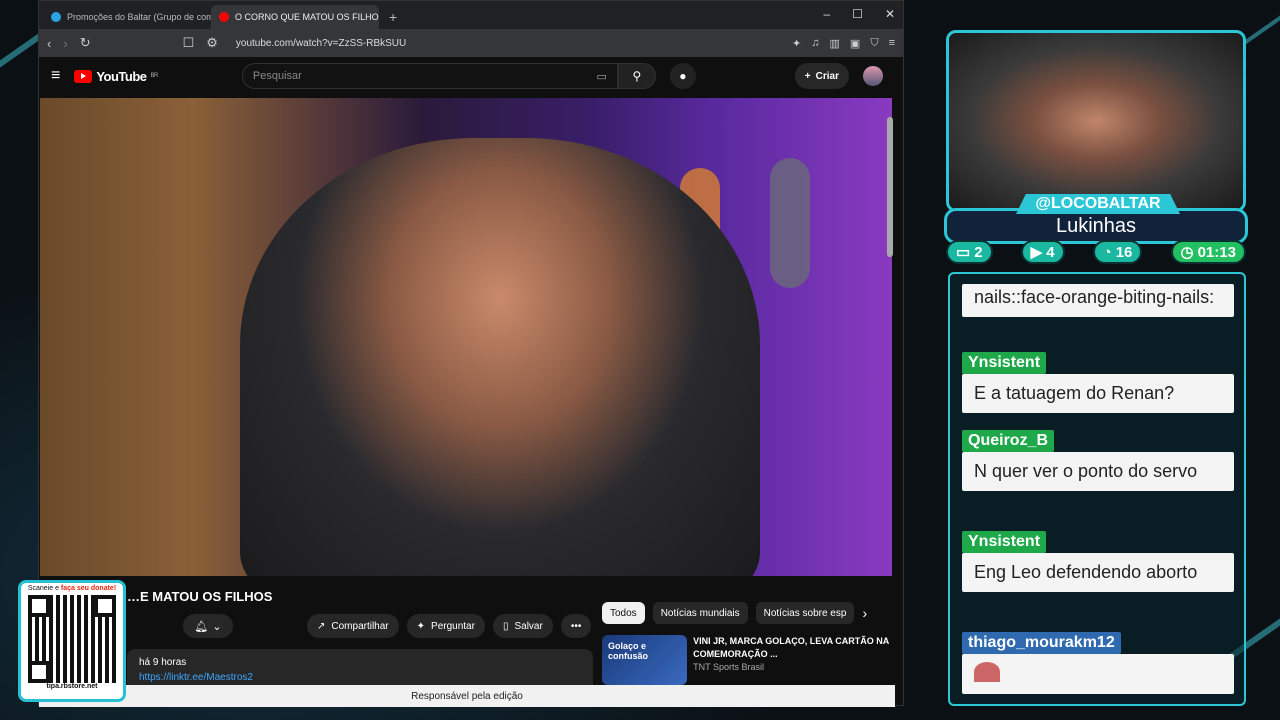  I want to click on sidebar-icon: ▥, so click(835, 43).